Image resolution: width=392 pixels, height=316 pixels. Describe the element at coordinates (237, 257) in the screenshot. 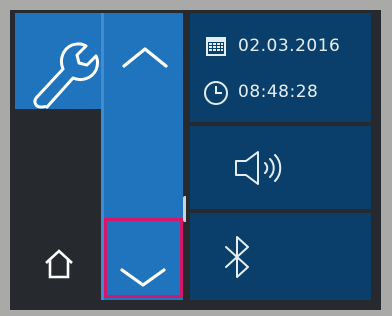

I see `bluetooth-icon` at that location.